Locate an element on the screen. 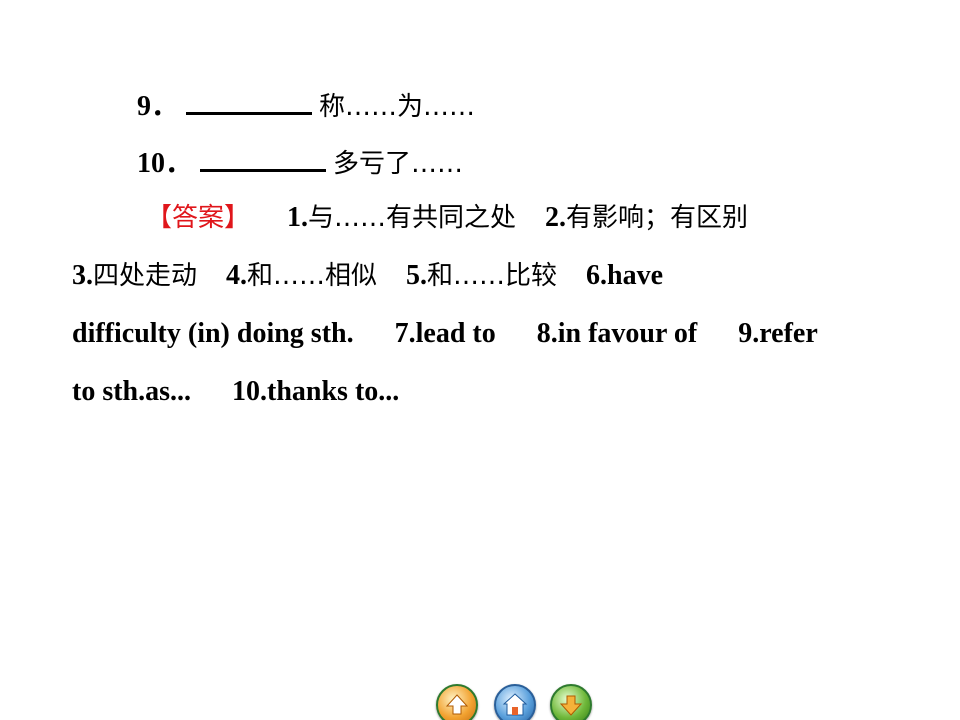 The width and height of the screenshot is (960, 720). answer-8: 8.in favour of is located at coordinates (617, 333).